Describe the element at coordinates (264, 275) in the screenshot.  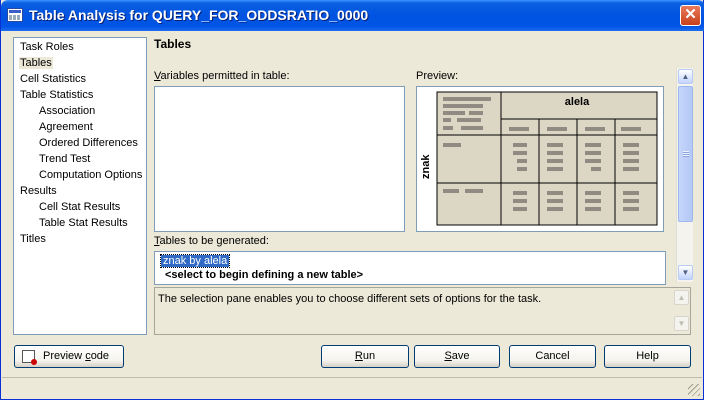
I see `table-item-new: <select to begin defining a new table>` at that location.